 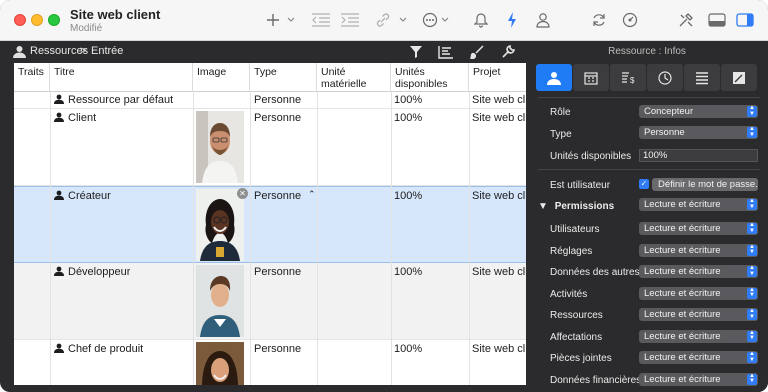 I want to click on inspector-title: Ressource : Infos, so click(x=647, y=51).